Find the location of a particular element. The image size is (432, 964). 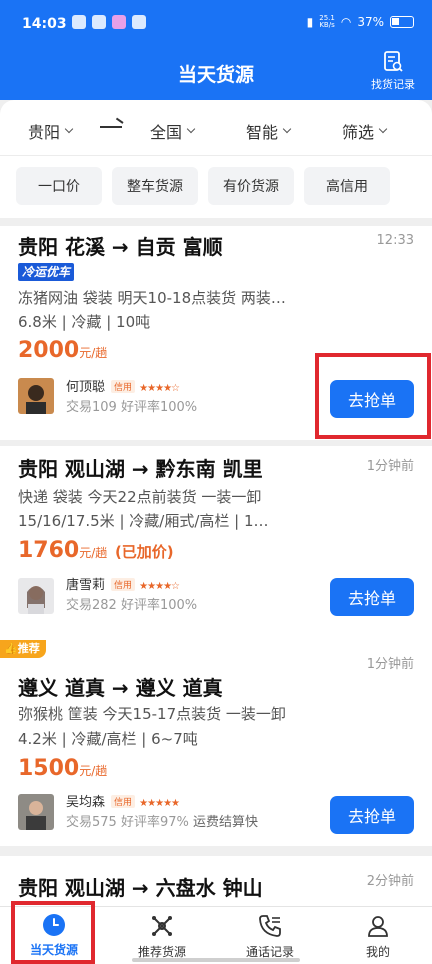

filter-bar: 贵阳 全国 智能 筛选 is located at coordinates (216, 128).